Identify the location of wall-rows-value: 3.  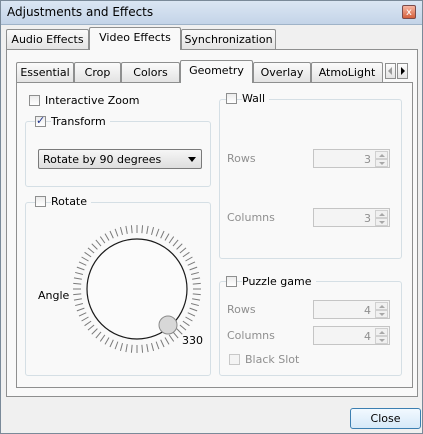
(367, 159).